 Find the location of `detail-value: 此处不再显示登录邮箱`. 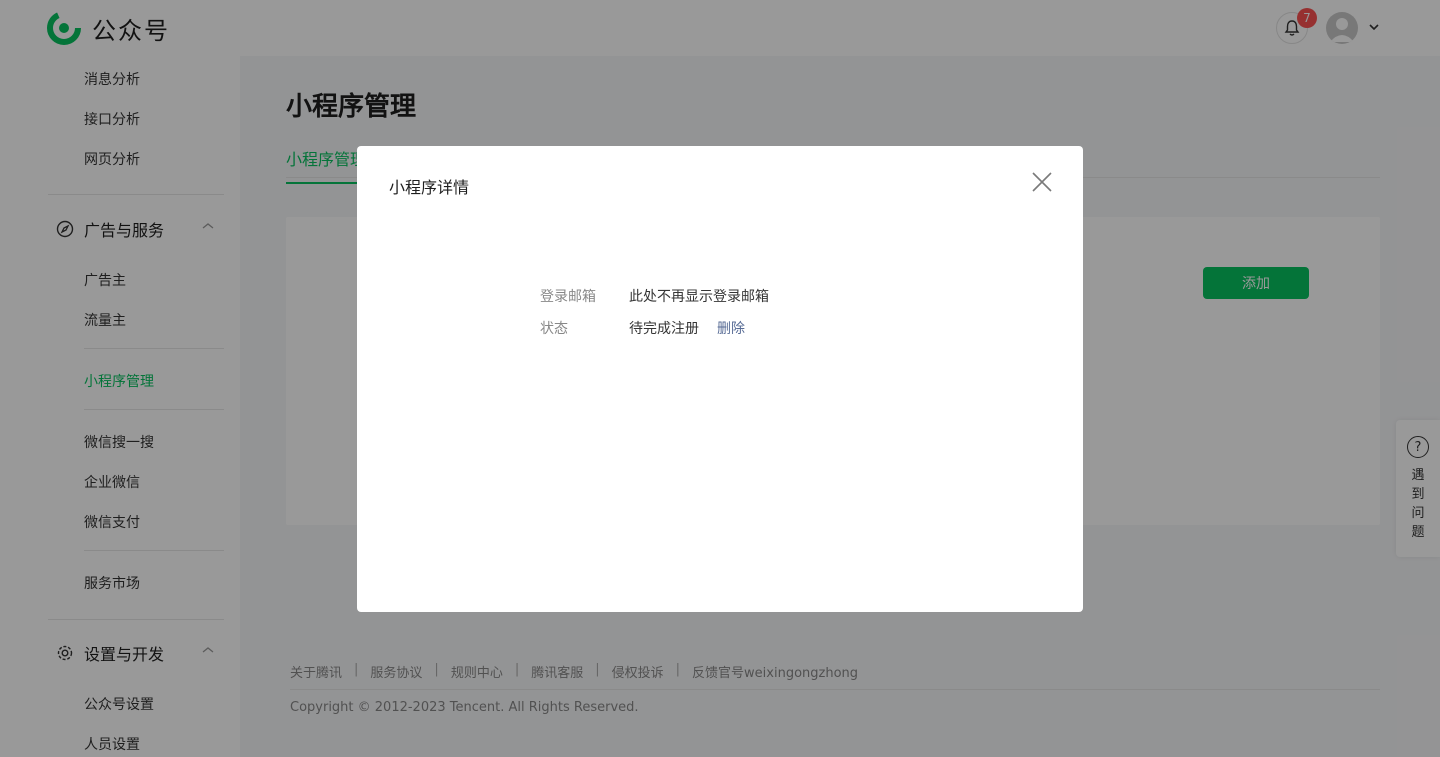

detail-value: 此处不再显示登录邮箱 is located at coordinates (699, 297).